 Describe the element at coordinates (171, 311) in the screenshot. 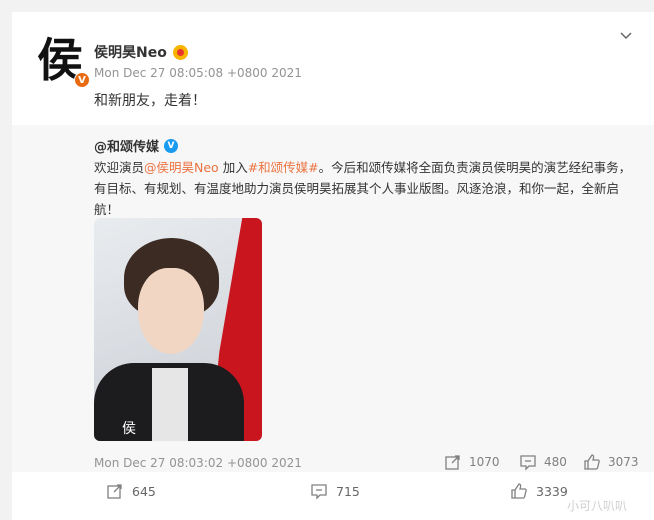

I see `photo-face` at that location.